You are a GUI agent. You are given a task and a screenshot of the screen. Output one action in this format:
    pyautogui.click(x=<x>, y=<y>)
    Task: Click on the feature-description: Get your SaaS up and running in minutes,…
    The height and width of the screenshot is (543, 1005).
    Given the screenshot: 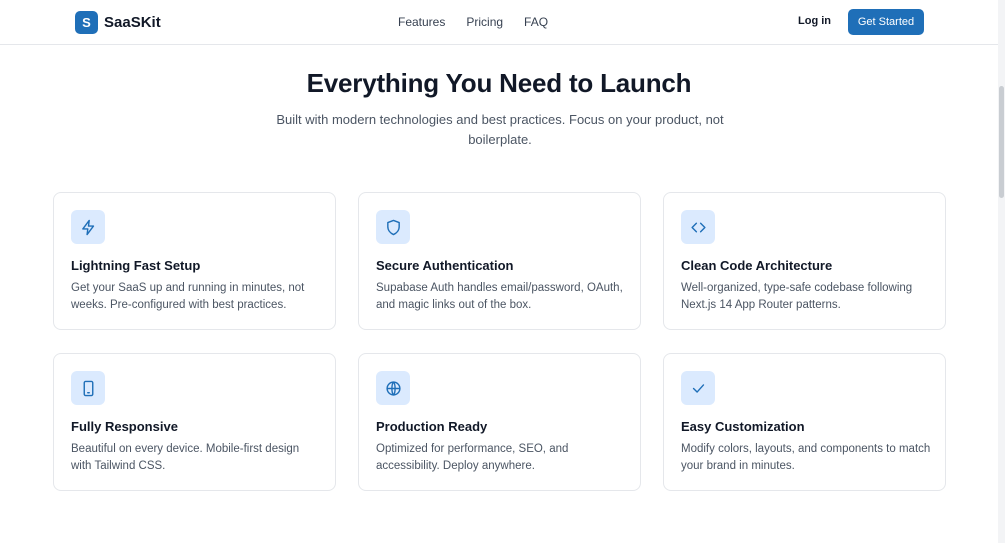 What is the action you would take?
    pyautogui.click(x=188, y=296)
    